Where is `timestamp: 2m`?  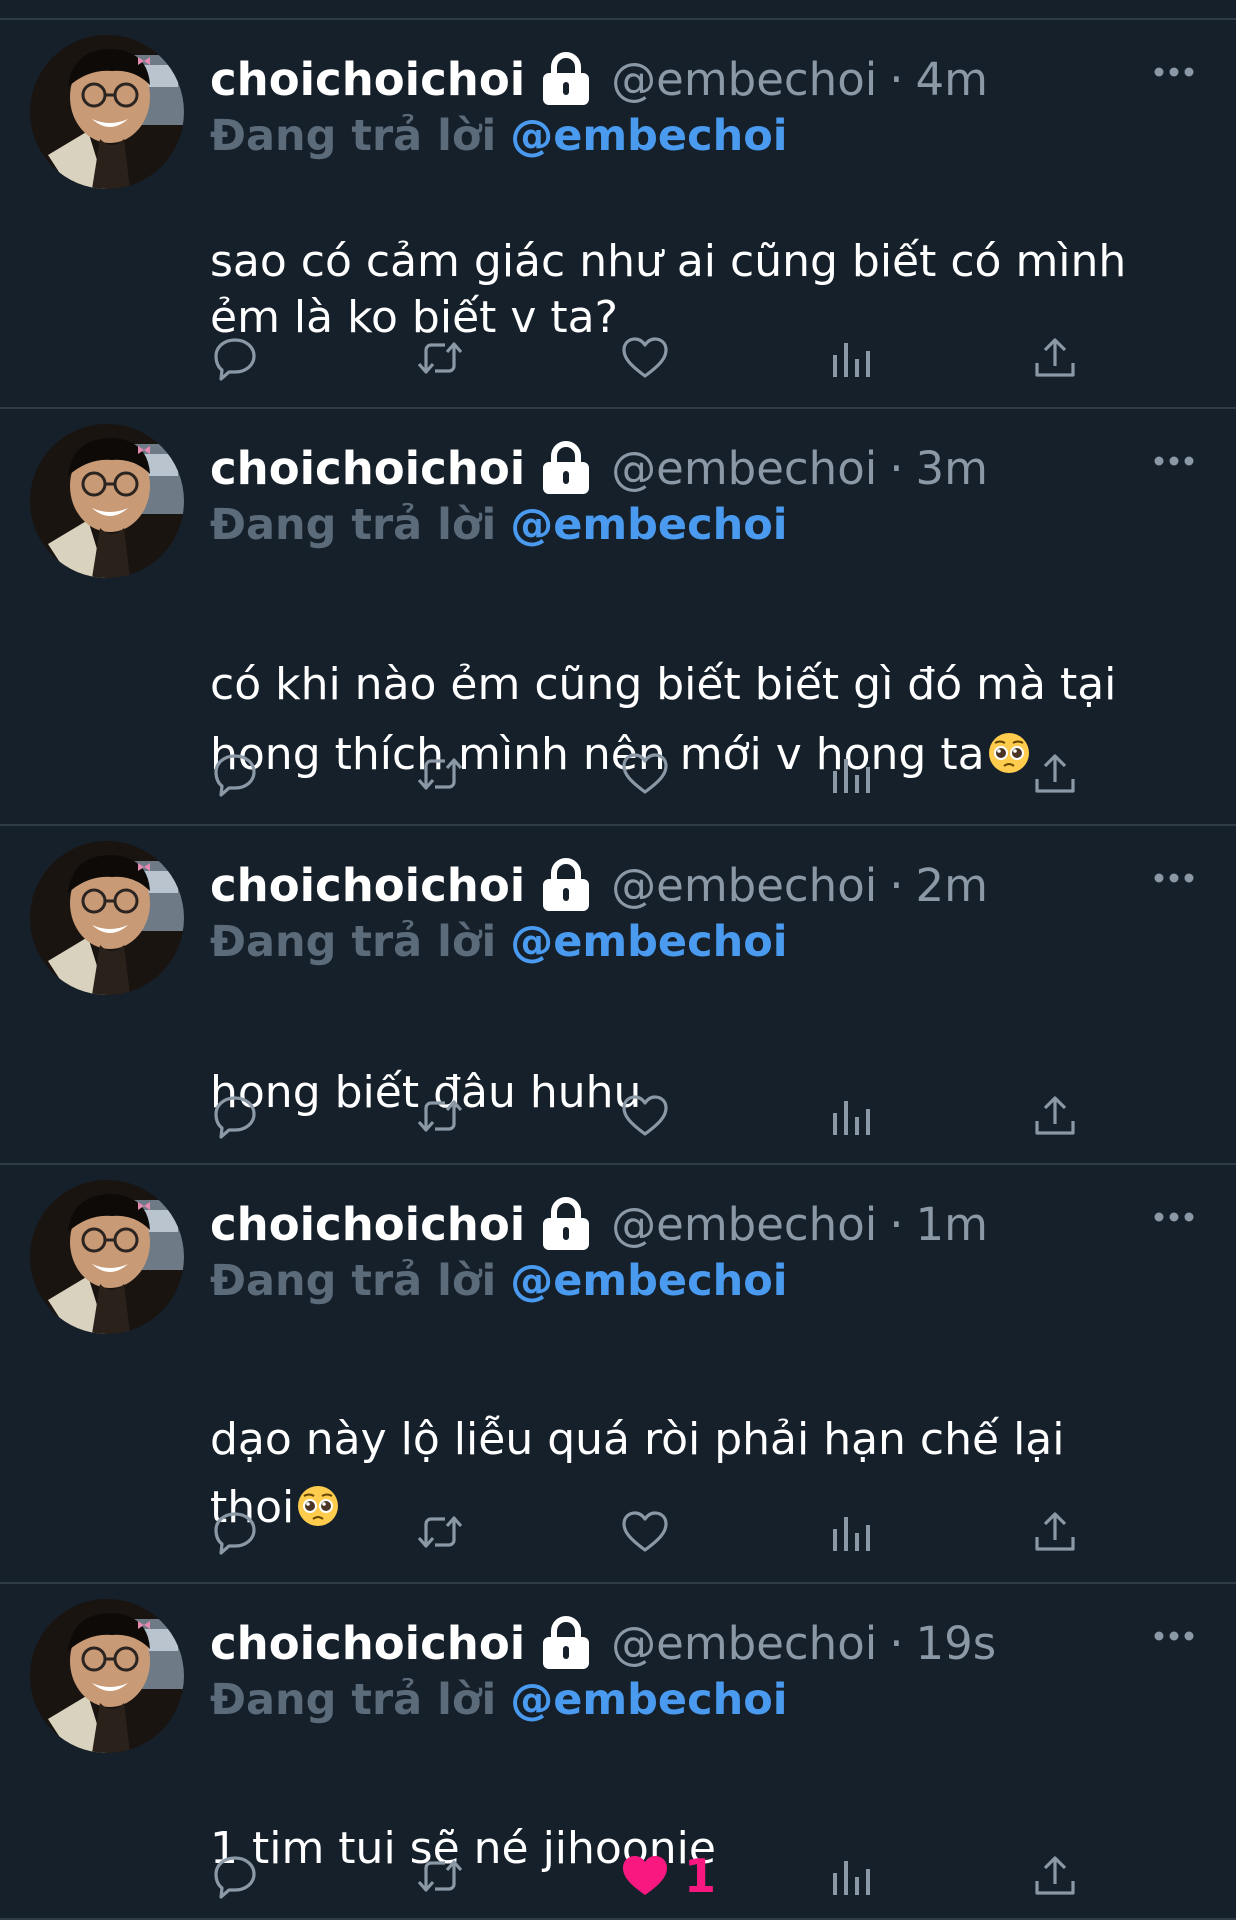 timestamp: 2m is located at coordinates (952, 885).